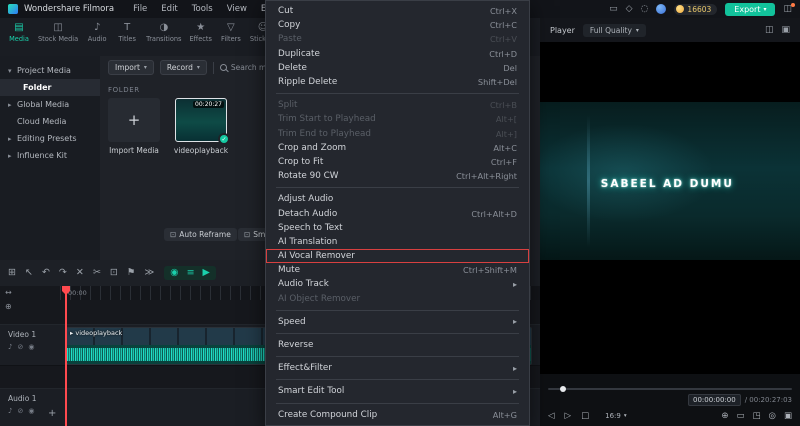  I want to click on menu-item-label: Detach Audio, so click(308, 213).